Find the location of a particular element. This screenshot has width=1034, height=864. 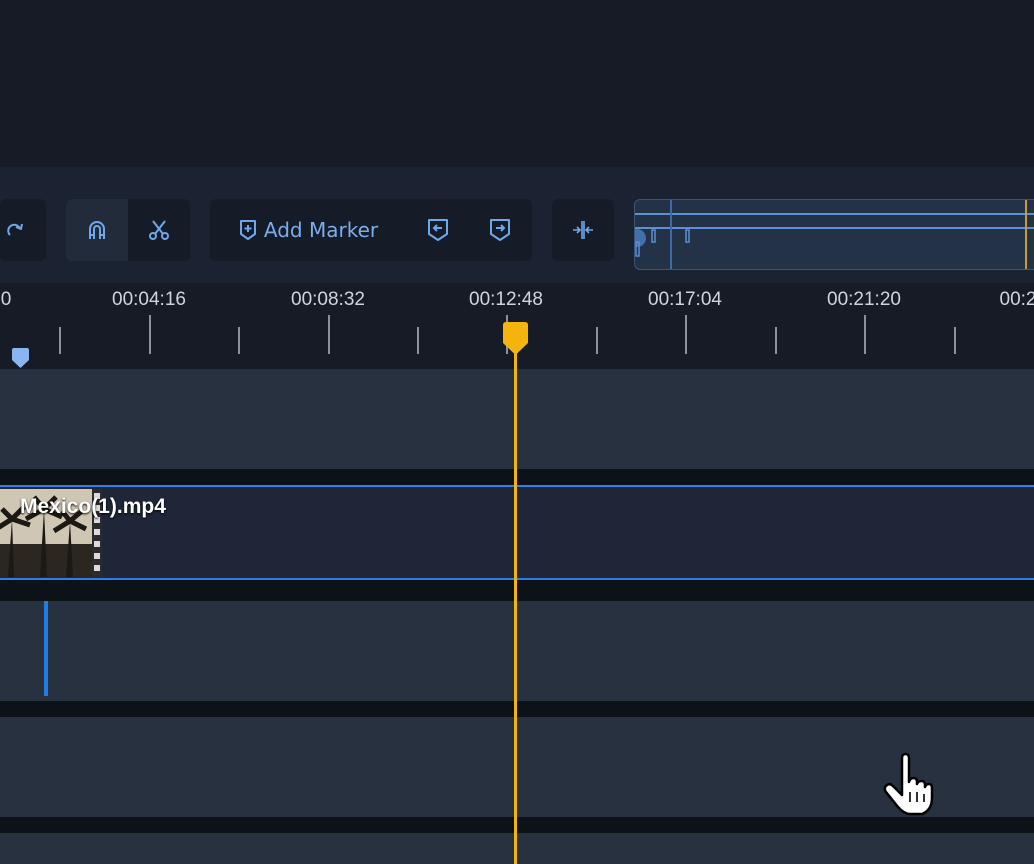

redo-icon is located at coordinates (15, 229).